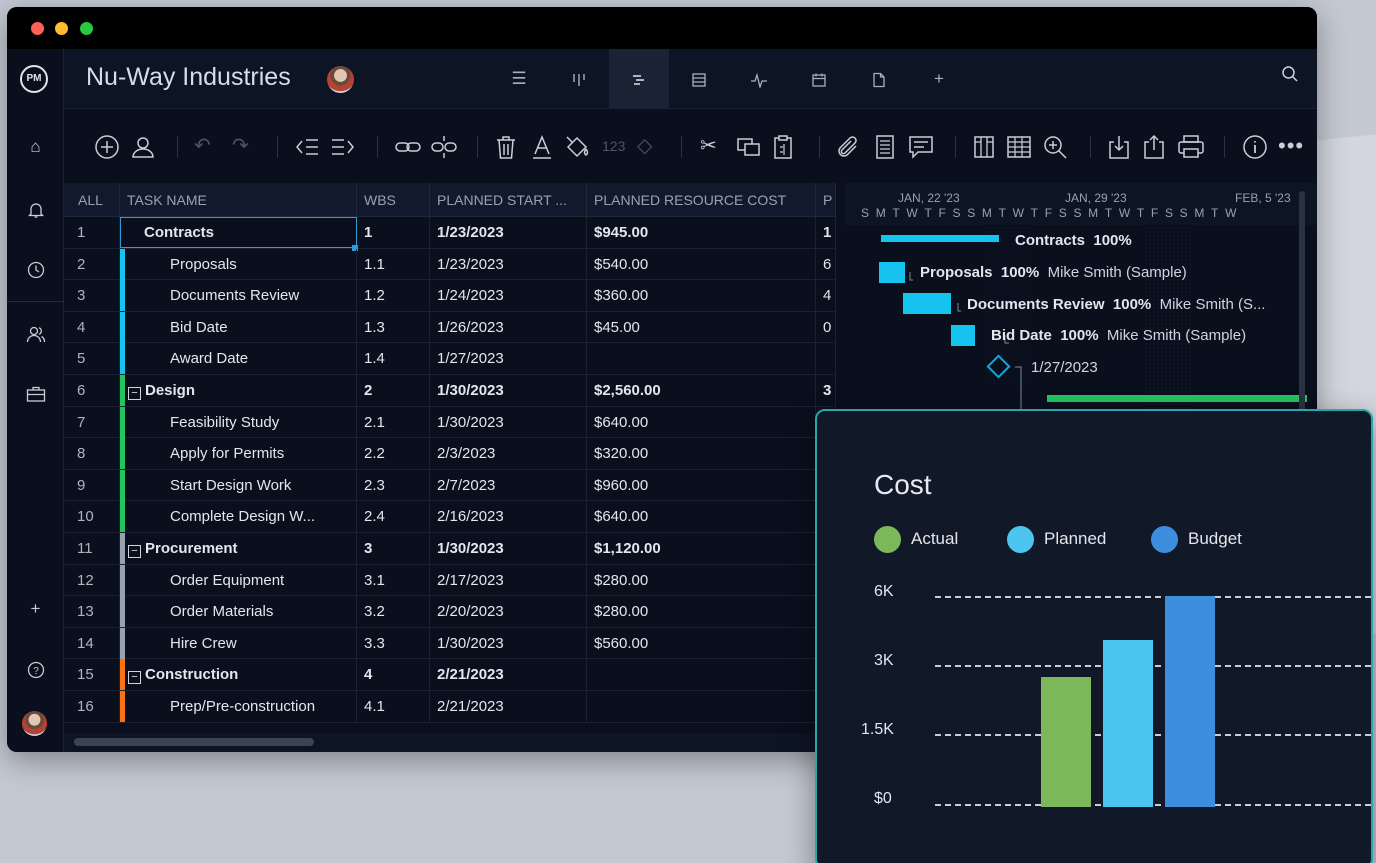  Describe the element at coordinates (826, 200) in the screenshot. I see `p-header: P` at that location.